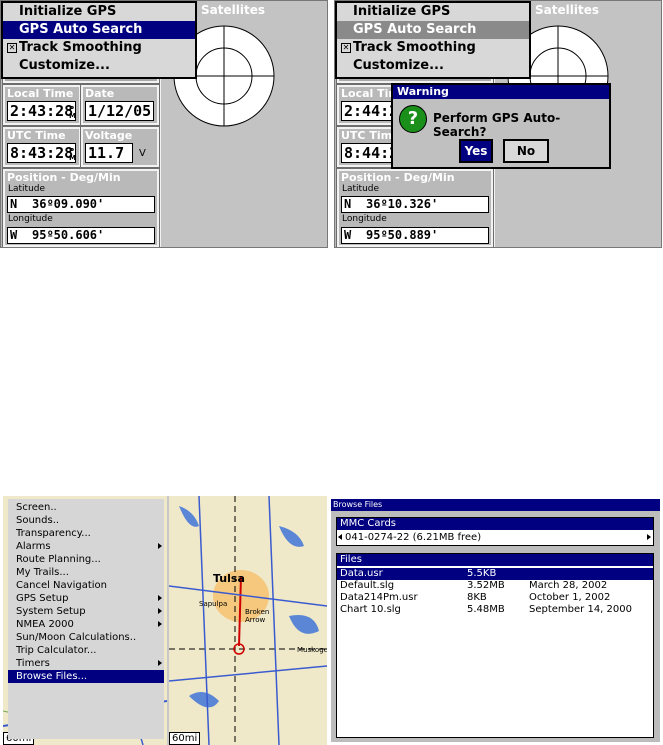 The image size is (663, 745). I want to click on menu-item-gps-setup: GPS Setup, so click(86, 598).